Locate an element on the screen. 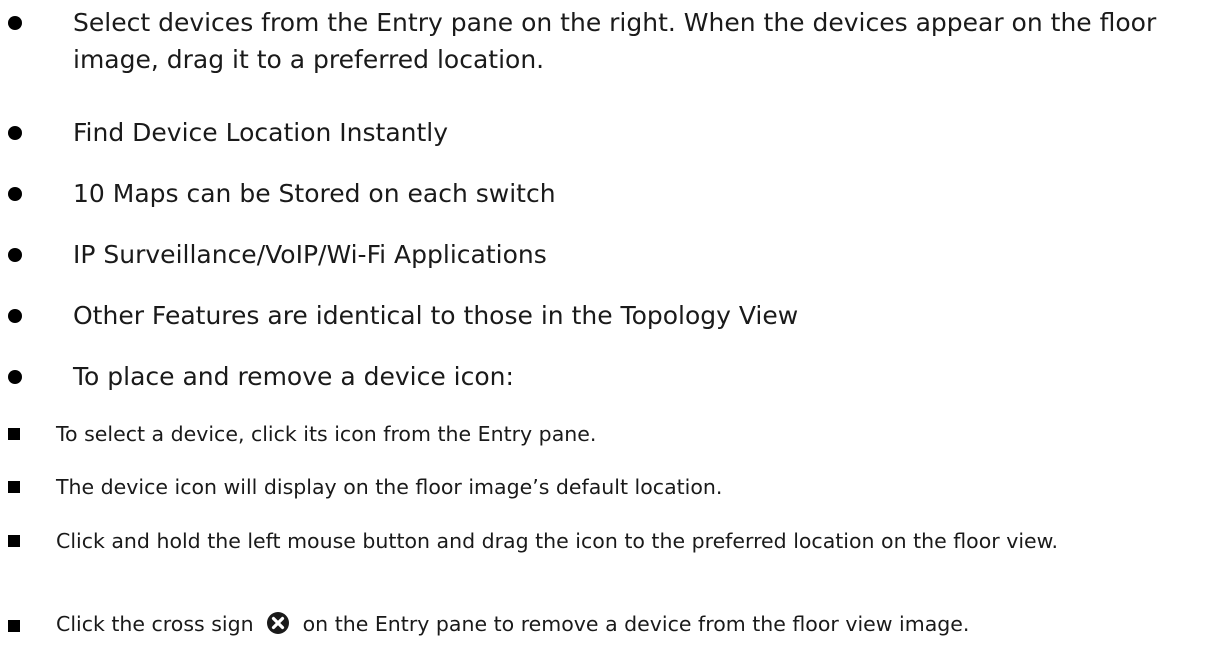 The width and height of the screenshot is (1220, 645). bullet-text-2: Find Device Location Instantly is located at coordinates (261, 132).